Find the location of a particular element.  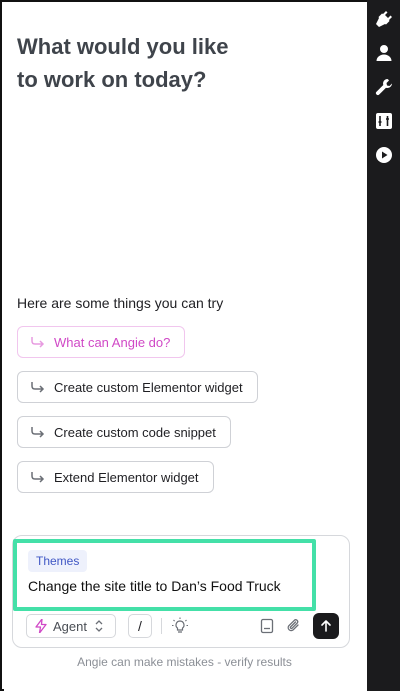

toolbar-divider is located at coordinates (161, 626).